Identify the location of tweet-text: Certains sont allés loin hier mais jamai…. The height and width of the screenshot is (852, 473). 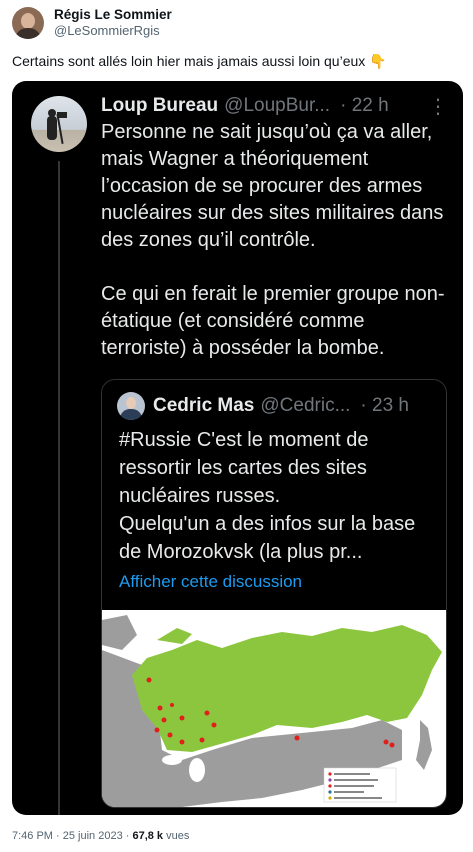
(199, 61).